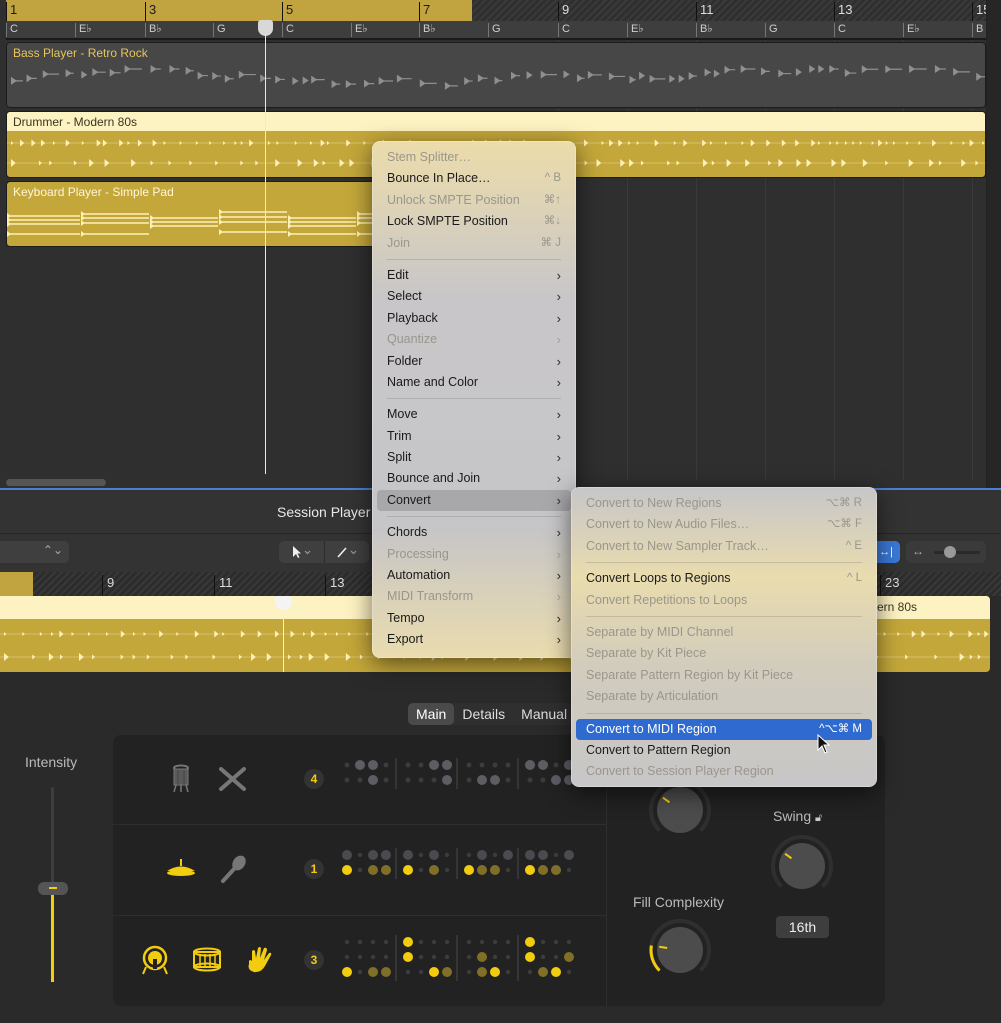 Image resolution: width=1001 pixels, height=1023 pixels. I want to click on hi-hat-icon, so click(181, 779).